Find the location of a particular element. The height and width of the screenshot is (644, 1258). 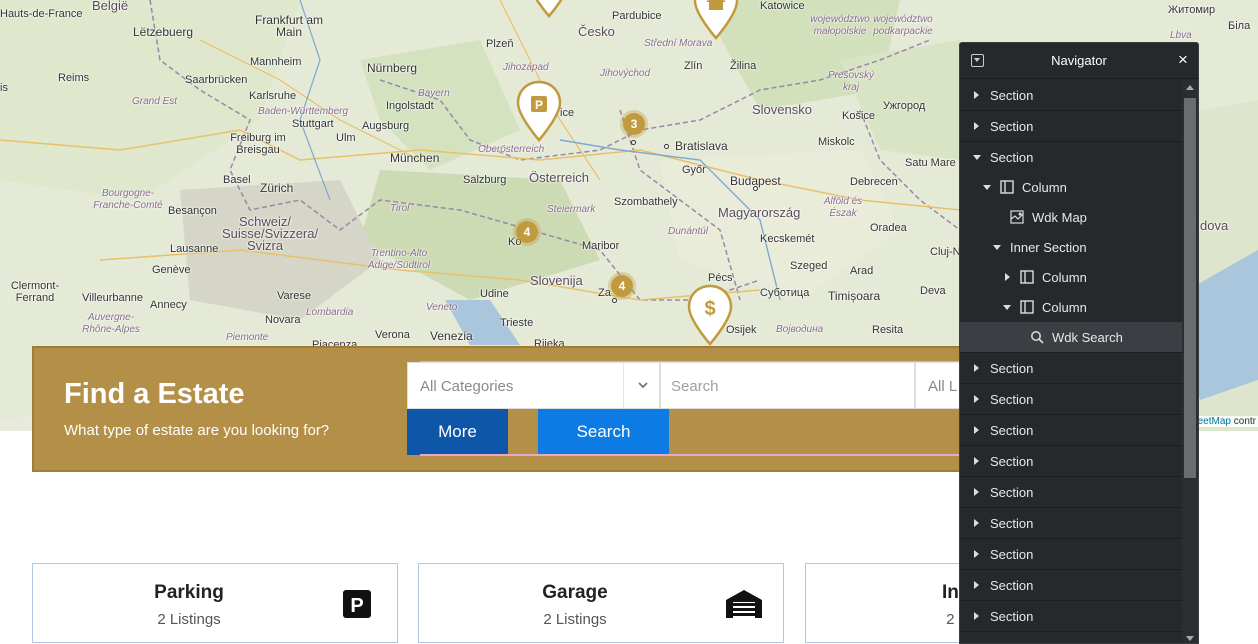

category-card-garage: Garage 2 Listings is located at coordinates (601, 603).